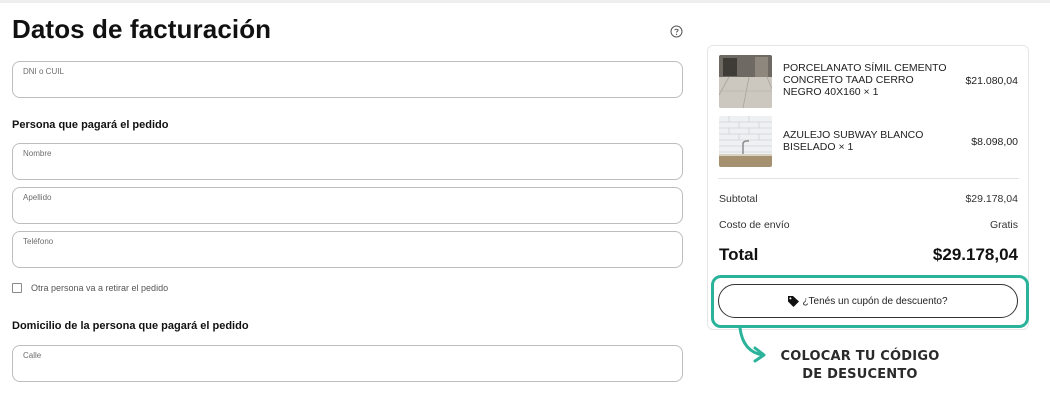 The width and height of the screenshot is (1050, 404). Describe the element at coordinates (347, 161) in the screenshot. I see `nombre-field: Nombre` at that location.